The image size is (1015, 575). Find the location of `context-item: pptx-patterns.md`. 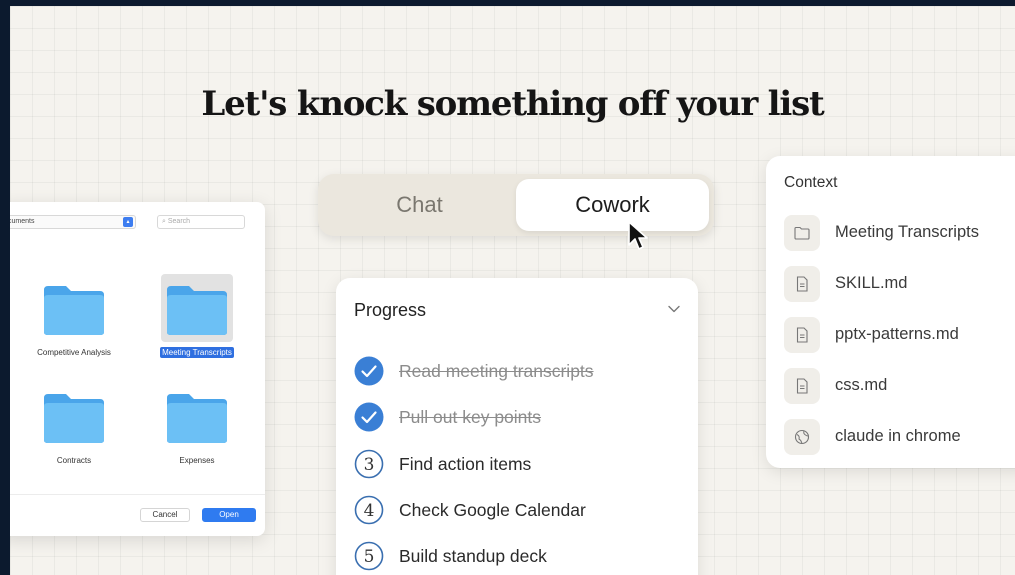

context-item: pptx-patterns.md is located at coordinates (899, 335).